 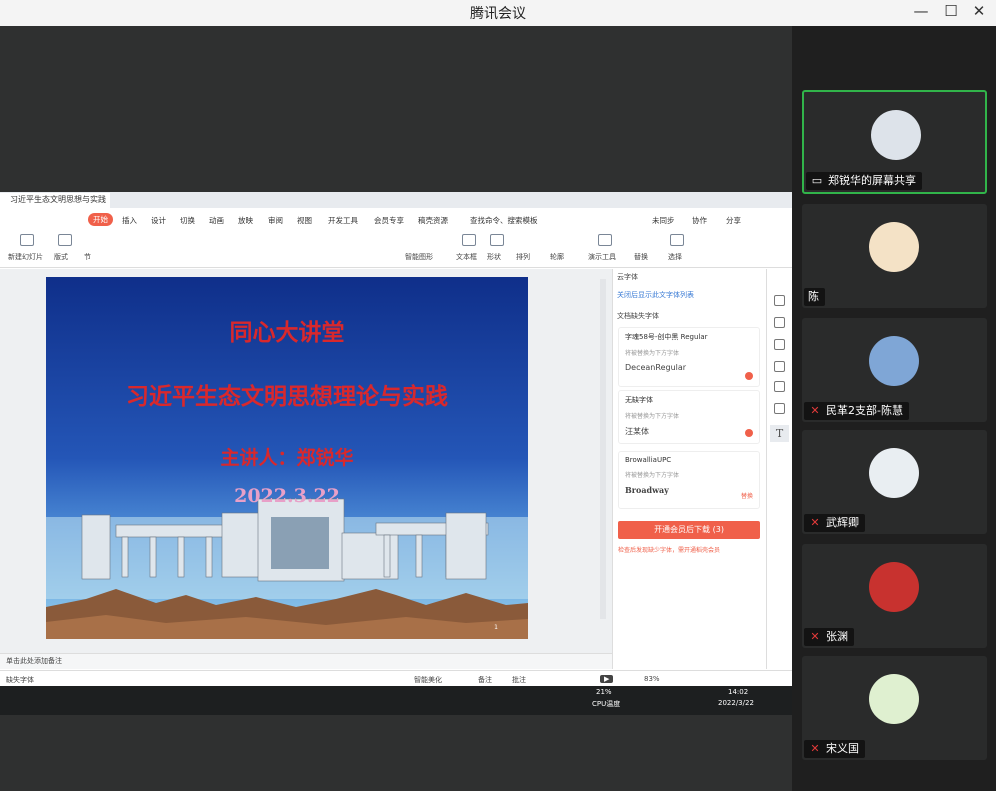 What do you see at coordinates (779, 322) in the screenshot?
I see `pin-icon` at bounding box center [779, 322].